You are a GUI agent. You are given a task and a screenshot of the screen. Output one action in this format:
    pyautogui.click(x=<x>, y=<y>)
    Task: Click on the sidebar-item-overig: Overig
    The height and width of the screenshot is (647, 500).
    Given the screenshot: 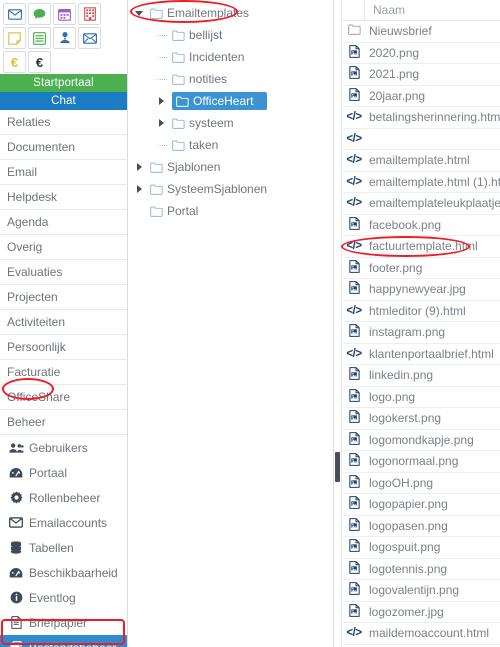 What is the action you would take?
    pyautogui.click(x=63, y=247)
    